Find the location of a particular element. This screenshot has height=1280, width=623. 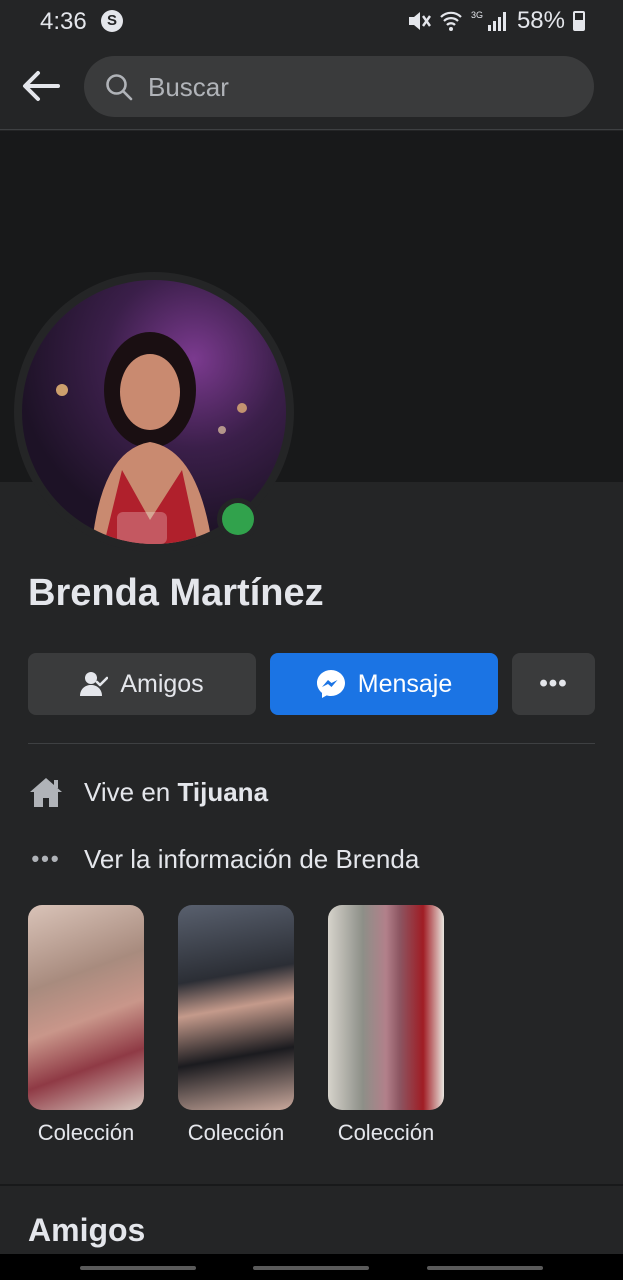

top-bar is located at coordinates (311, 87).